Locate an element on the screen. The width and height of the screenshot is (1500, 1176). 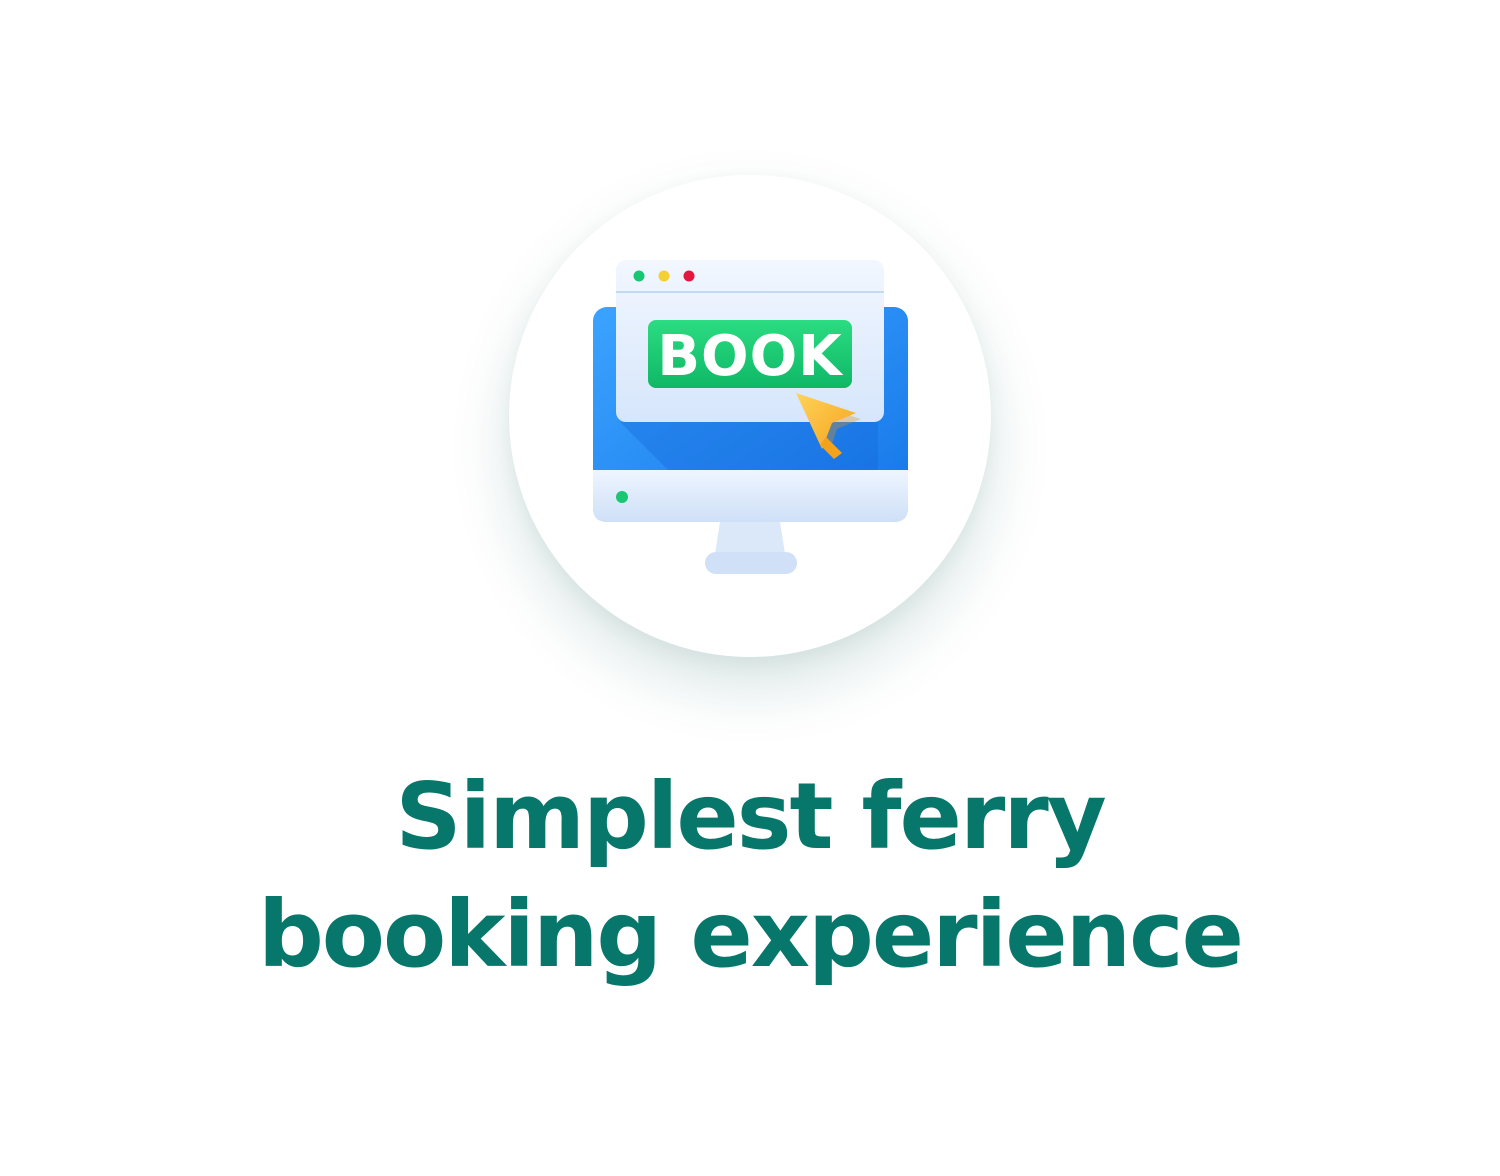
book-button-label: BOOK is located at coordinates (750, 356).